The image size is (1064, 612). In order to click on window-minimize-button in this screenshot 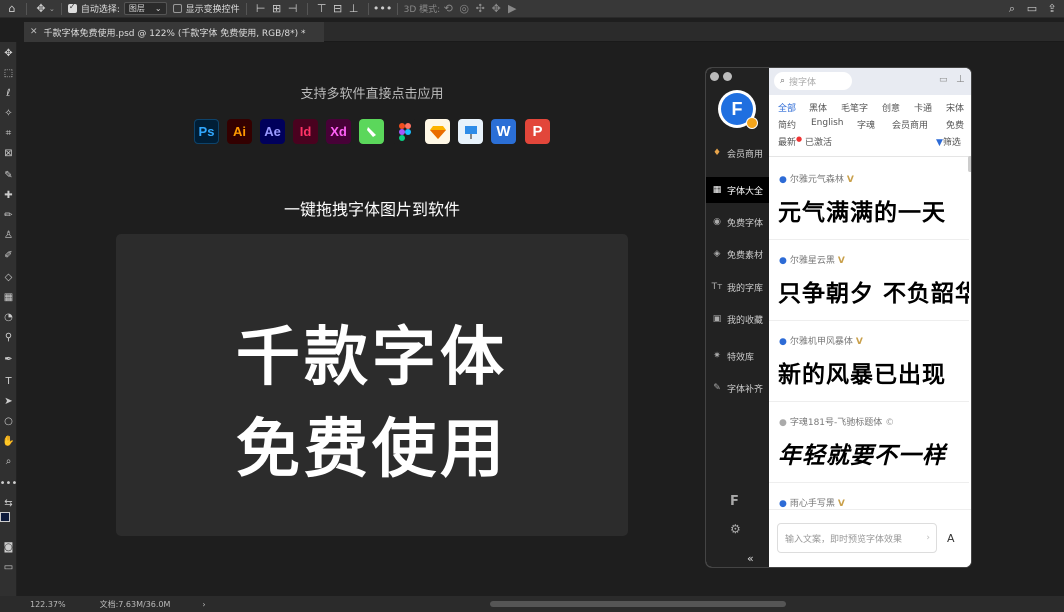, I will do `click(727, 76)`.